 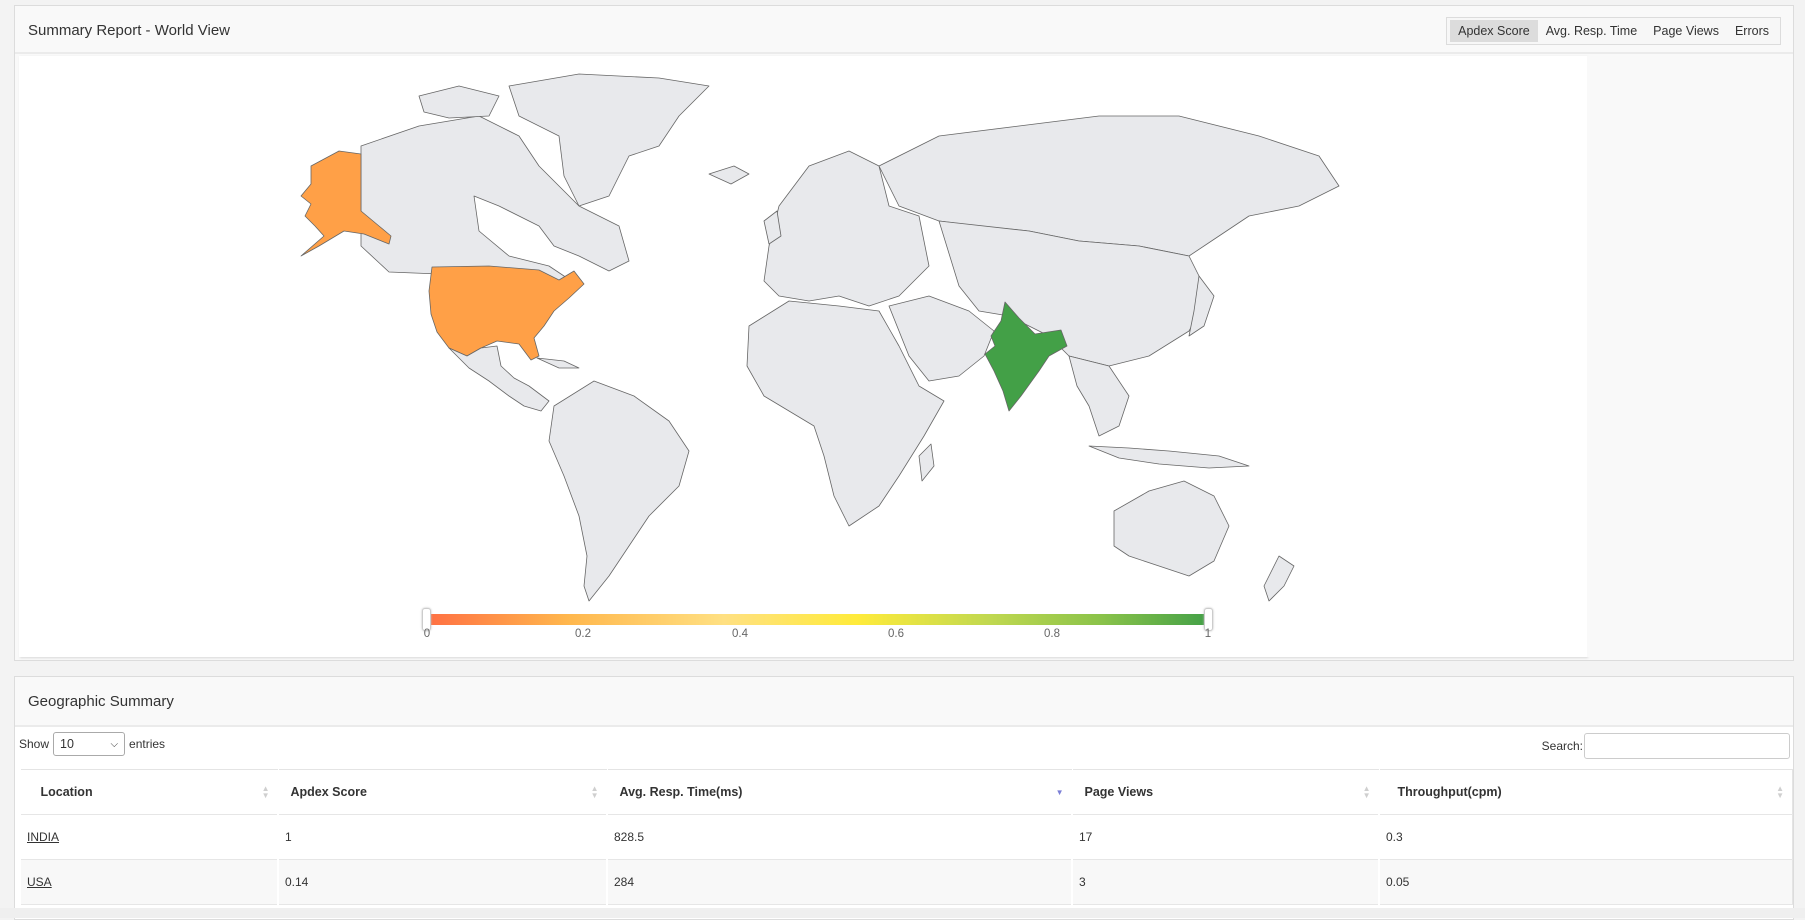 What do you see at coordinates (1585, 837) in the screenshot?
I see `cell-throughput: 0.3` at bounding box center [1585, 837].